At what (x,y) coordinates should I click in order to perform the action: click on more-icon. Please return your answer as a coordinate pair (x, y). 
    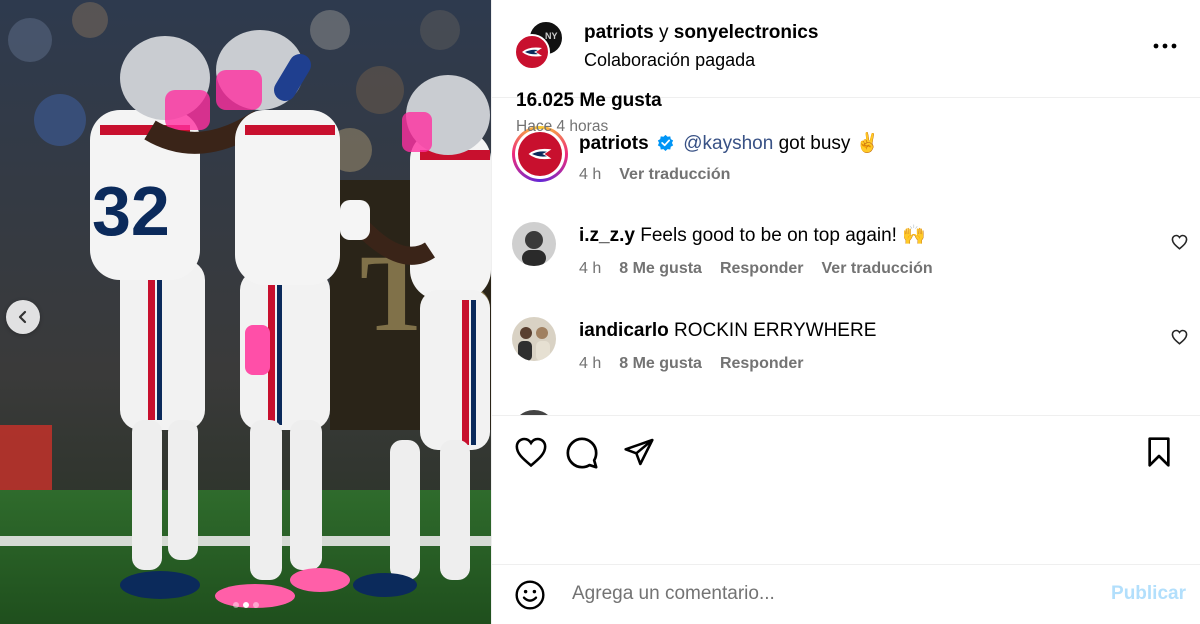
    Looking at the image, I should click on (1165, 46).